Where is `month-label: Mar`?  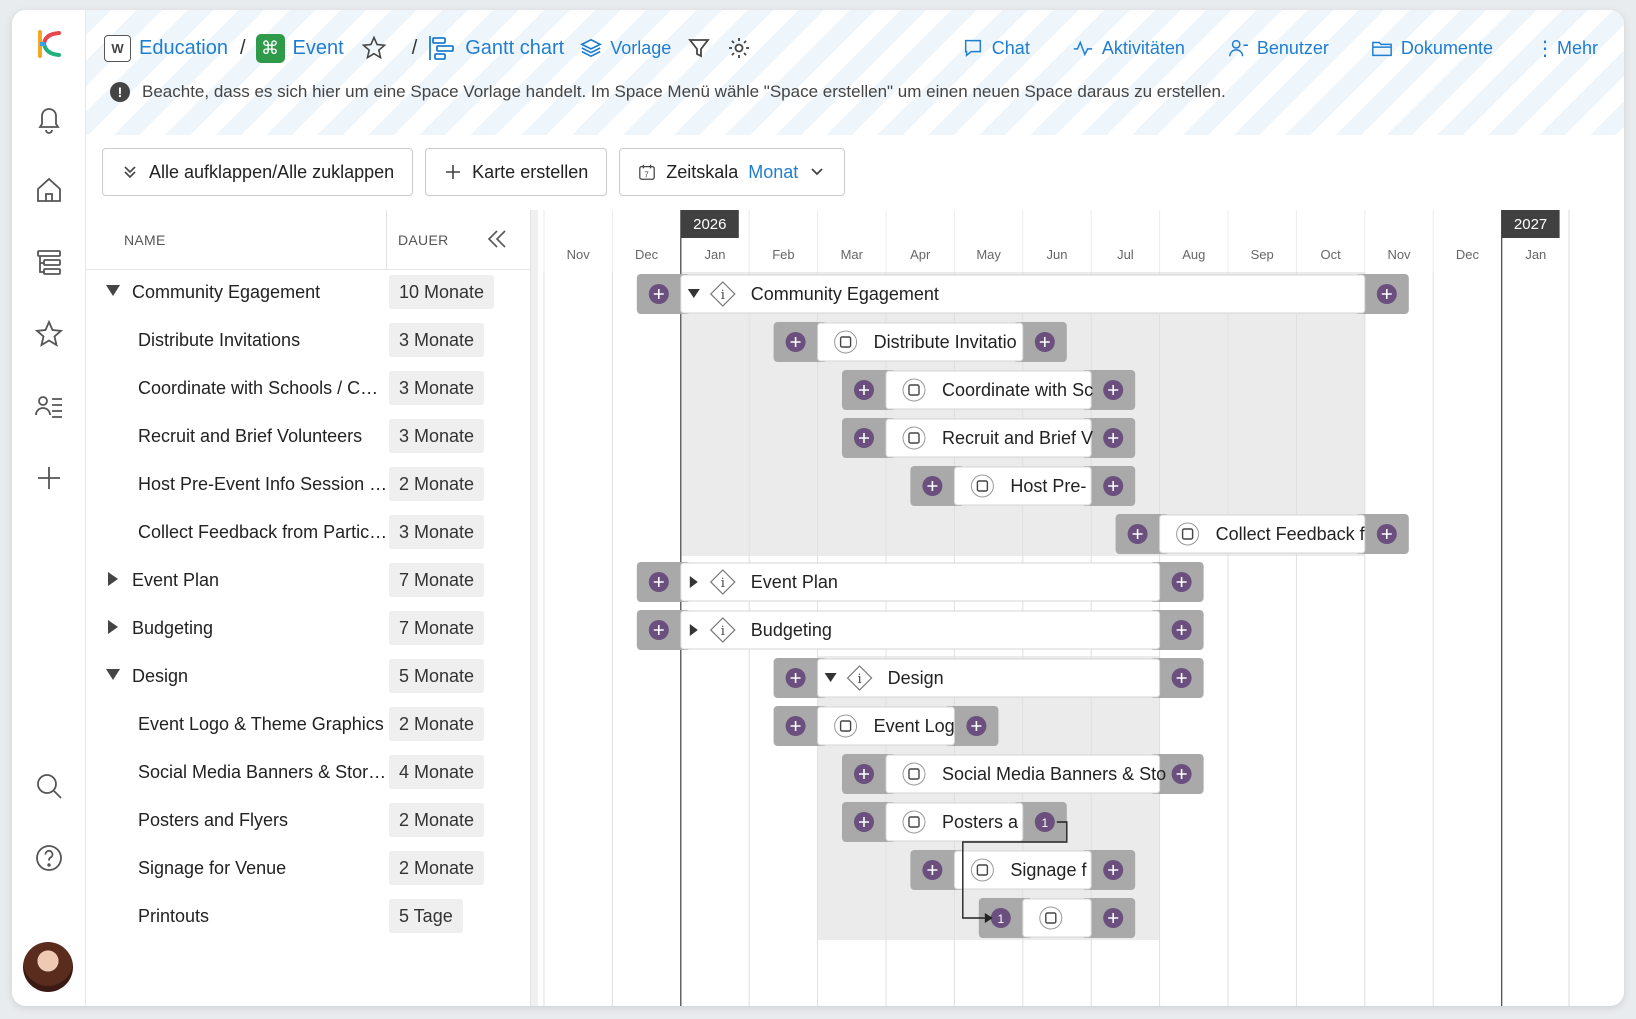 month-label: Mar is located at coordinates (852, 254).